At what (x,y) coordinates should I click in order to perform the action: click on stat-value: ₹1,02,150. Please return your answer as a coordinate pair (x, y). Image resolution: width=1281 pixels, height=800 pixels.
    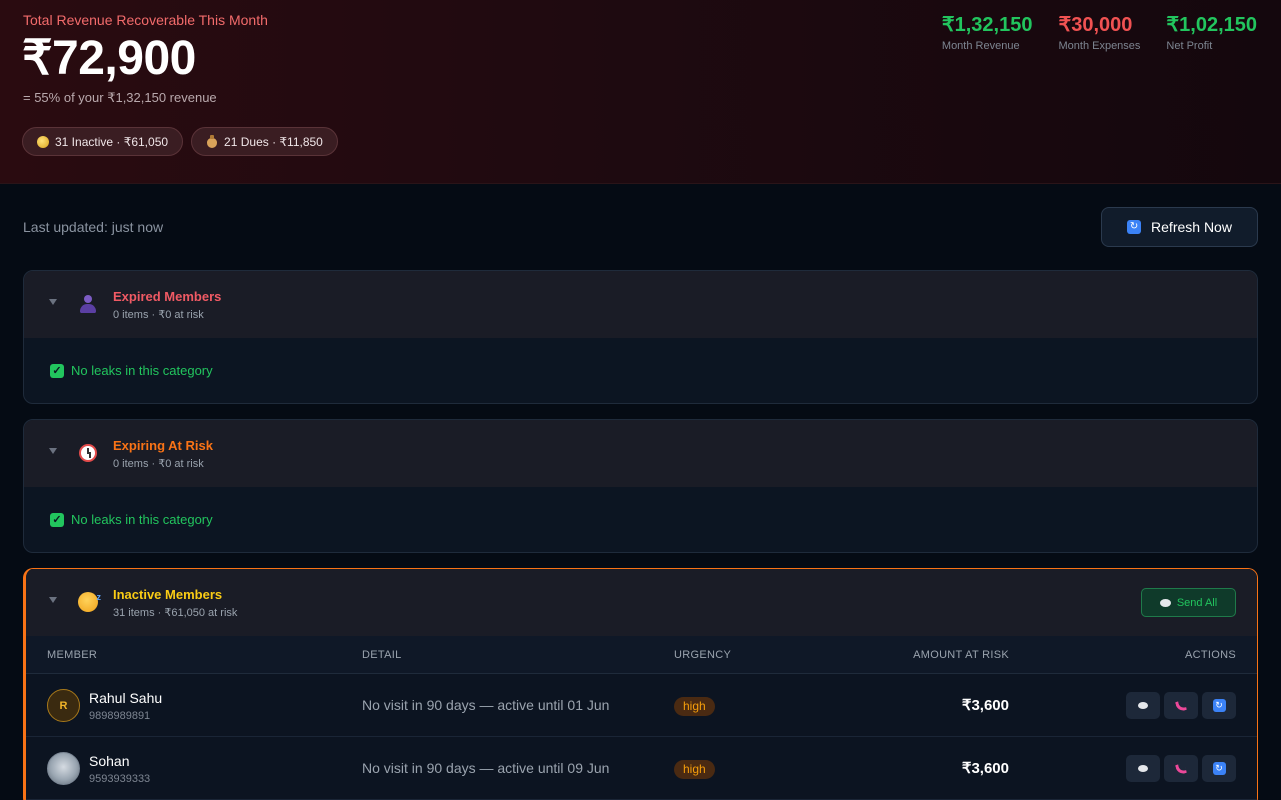
    Looking at the image, I should click on (1211, 25).